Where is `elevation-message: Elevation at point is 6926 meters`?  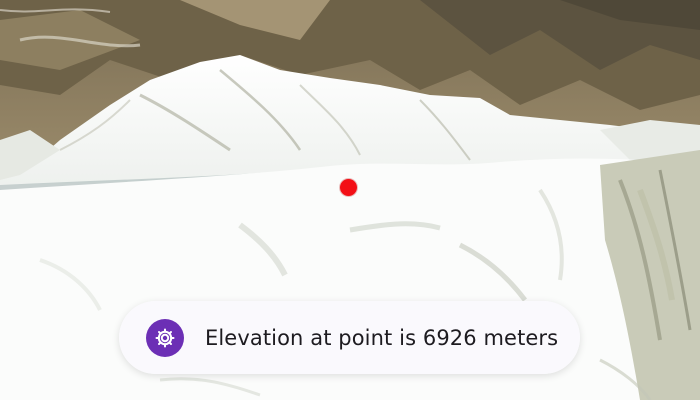 elevation-message: Elevation at point is 6926 meters is located at coordinates (382, 337).